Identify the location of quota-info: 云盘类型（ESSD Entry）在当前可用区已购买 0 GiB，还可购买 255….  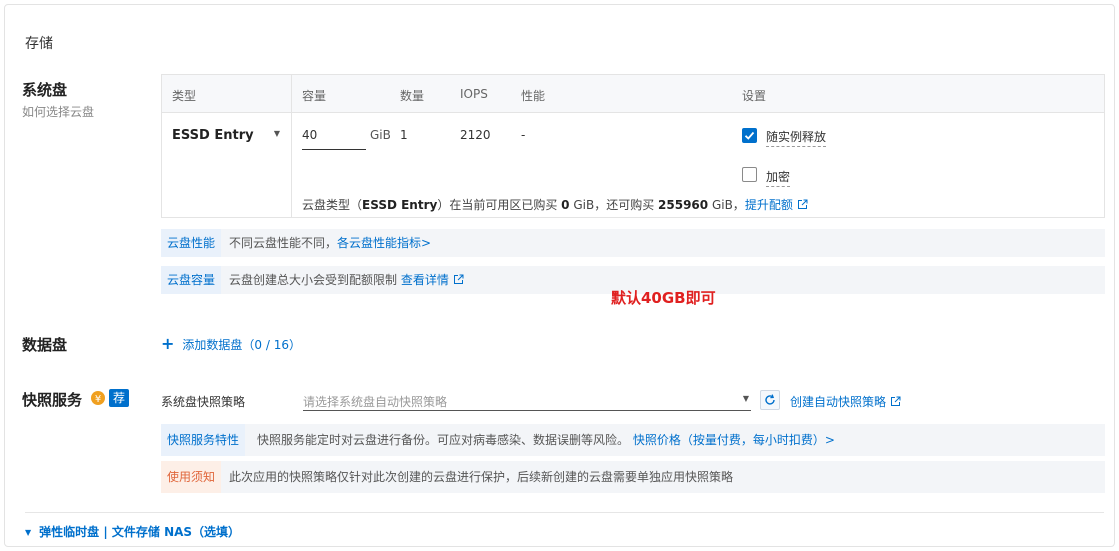
(555, 204).